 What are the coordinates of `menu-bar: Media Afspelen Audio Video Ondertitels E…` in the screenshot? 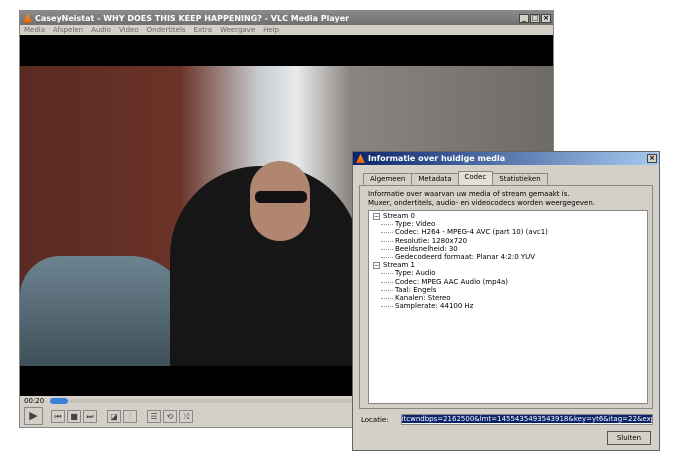 It's located at (286, 30).